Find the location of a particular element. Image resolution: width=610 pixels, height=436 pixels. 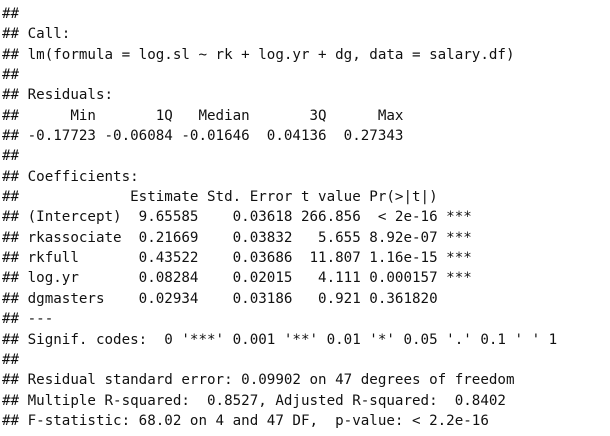

residuals-header-row: ## Min 1Q Median 3Q Max is located at coordinates (203, 115).